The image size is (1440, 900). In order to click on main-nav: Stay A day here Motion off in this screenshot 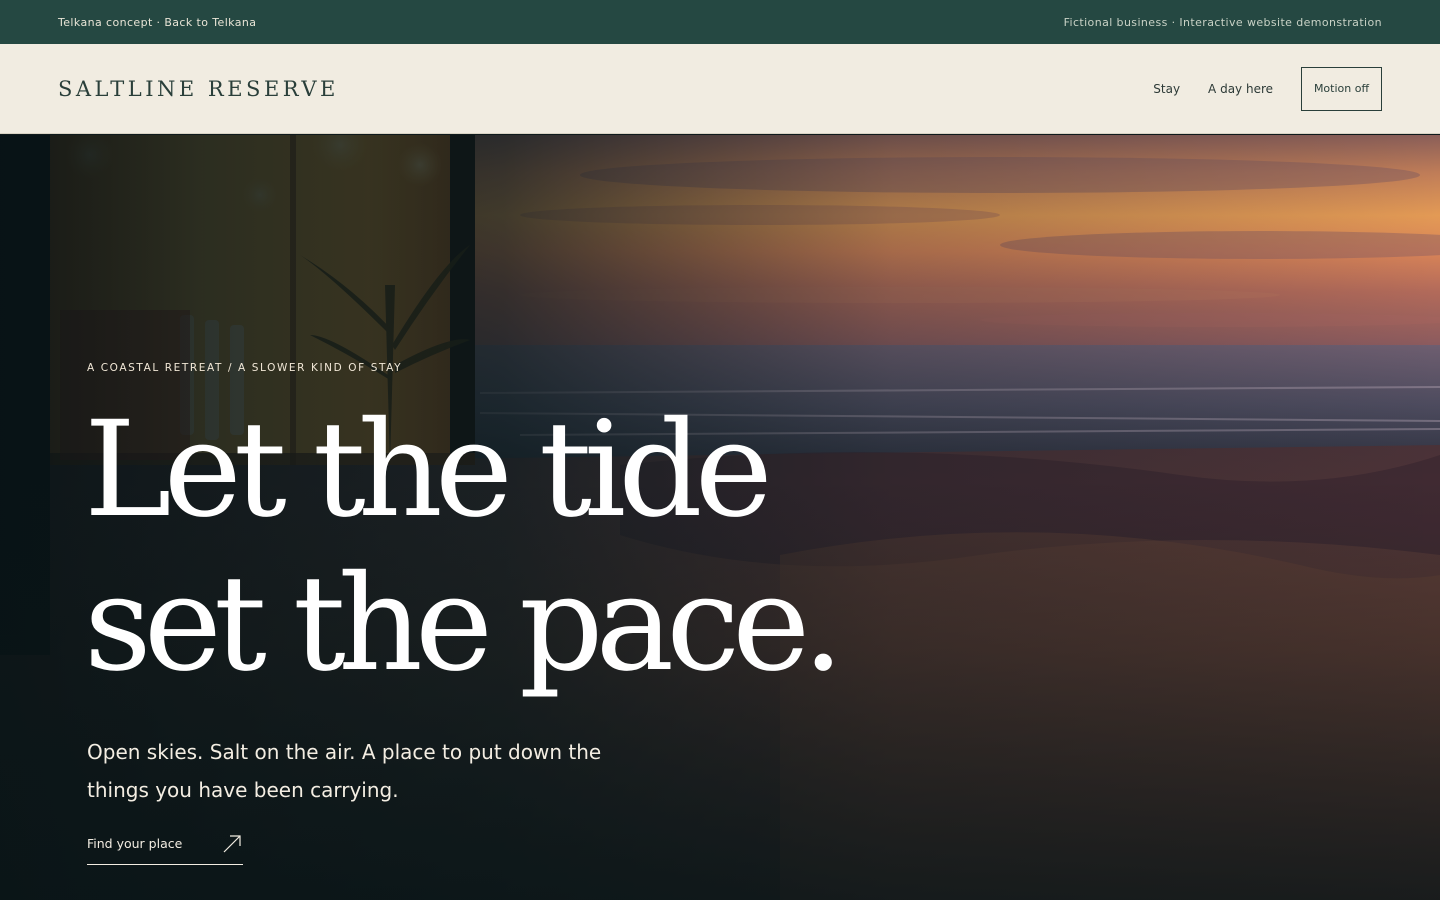, I will do `click(1253, 88)`.